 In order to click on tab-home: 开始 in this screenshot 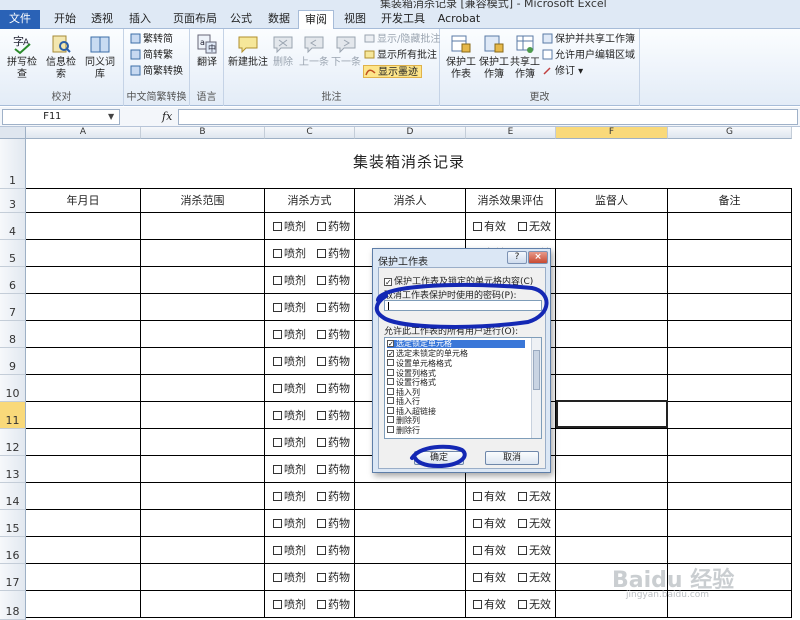, I will do `click(65, 19)`.